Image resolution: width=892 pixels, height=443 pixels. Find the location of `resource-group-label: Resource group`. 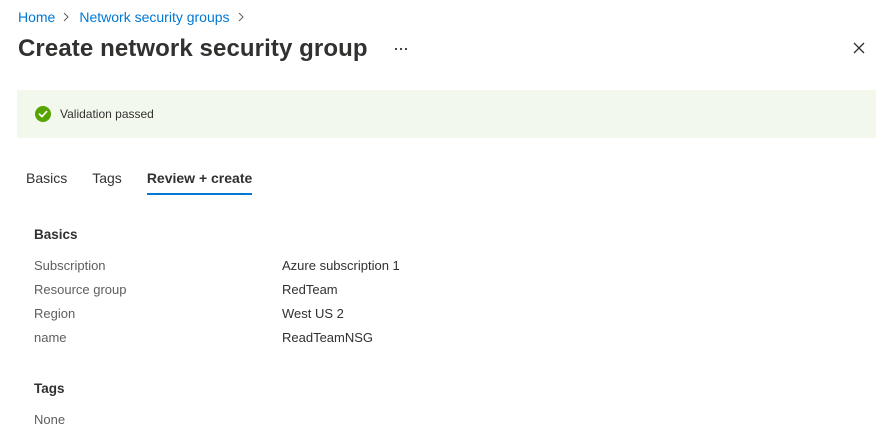

resource-group-label: Resource group is located at coordinates (80, 289).